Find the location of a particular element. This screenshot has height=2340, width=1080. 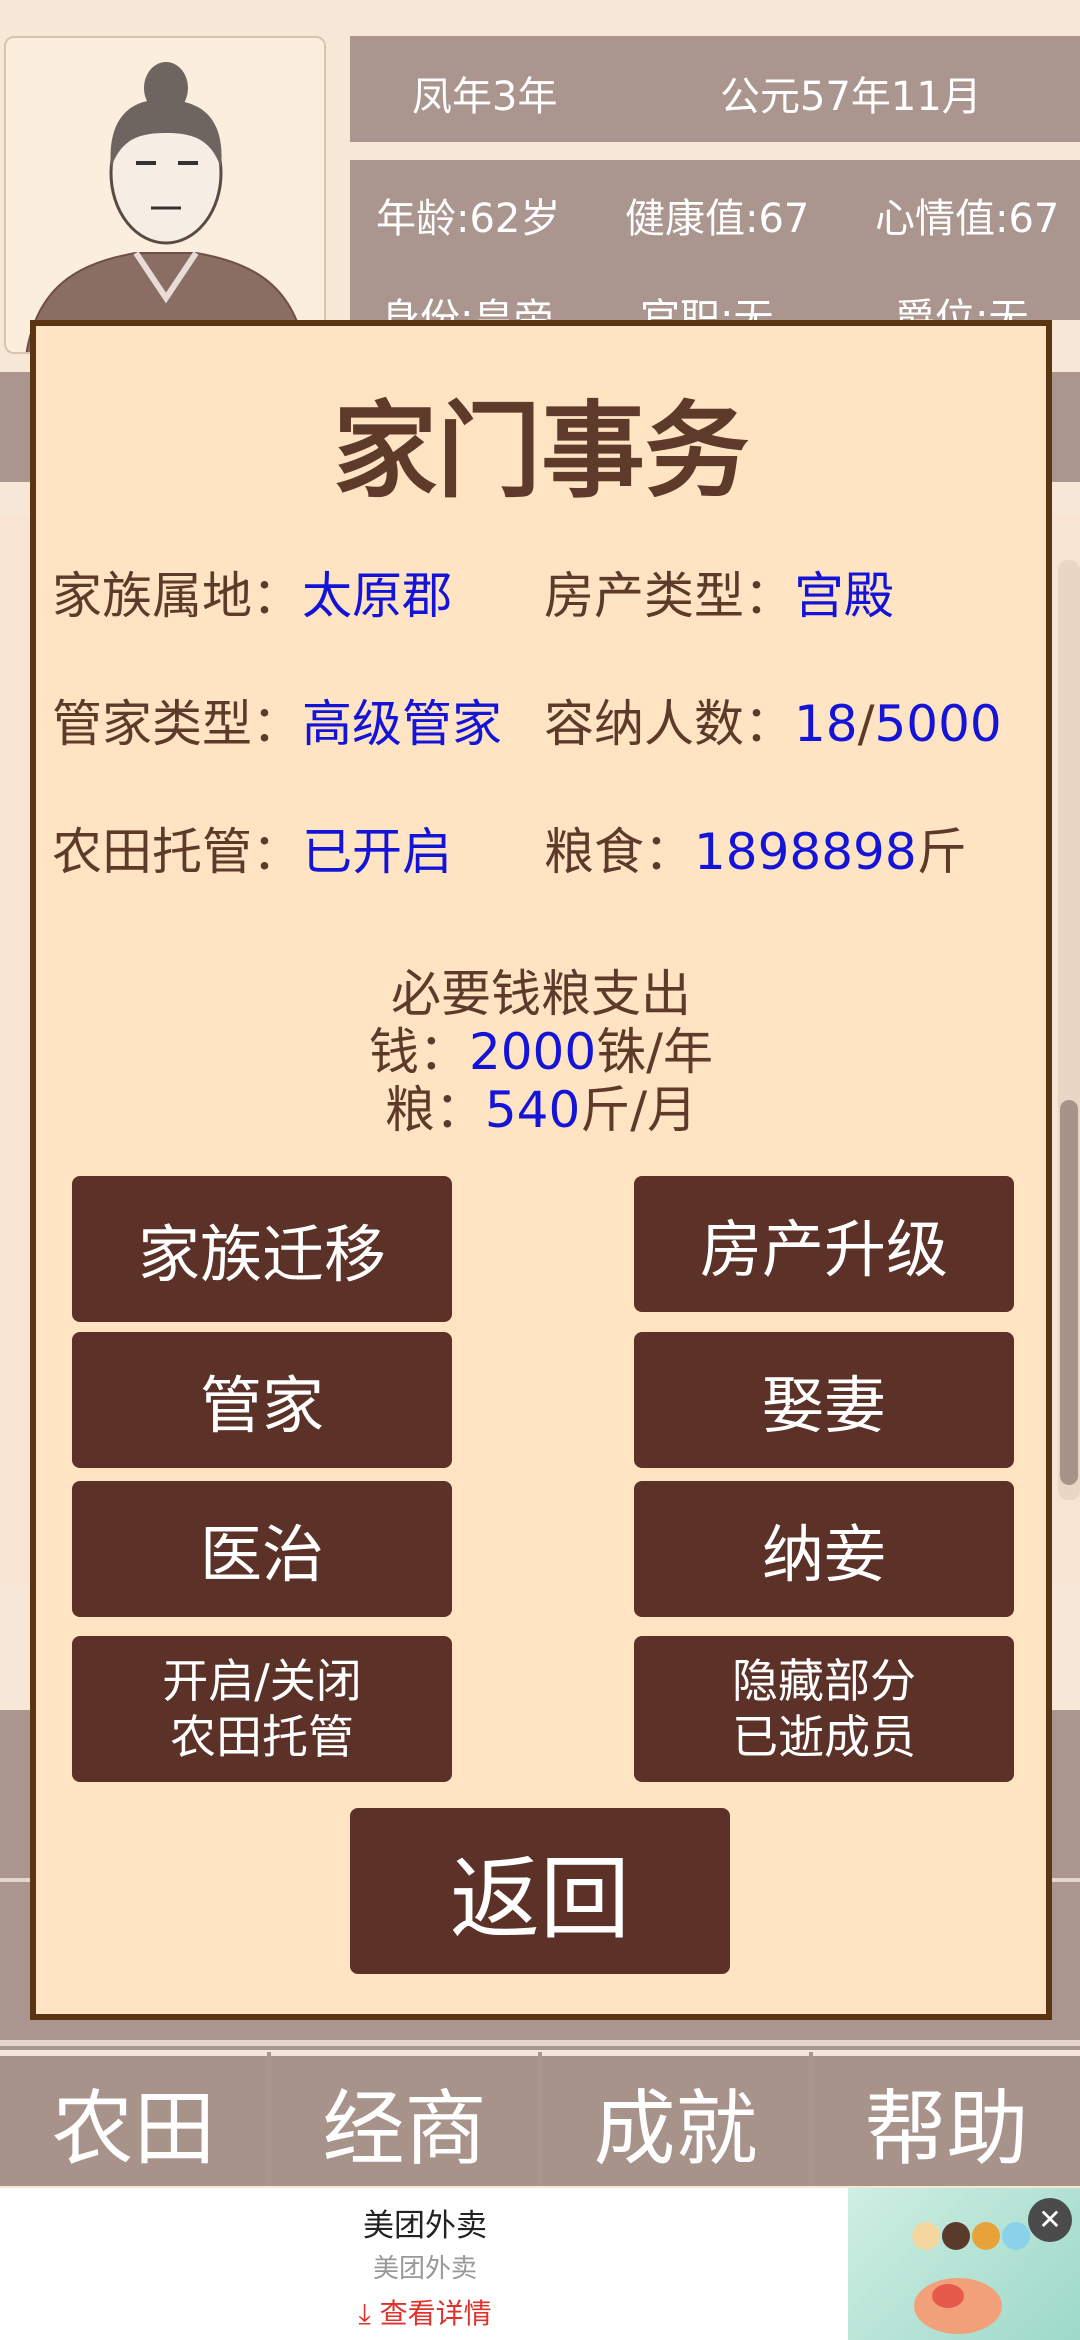

nav-help-button: 帮助 is located at coordinates (946, 2119).